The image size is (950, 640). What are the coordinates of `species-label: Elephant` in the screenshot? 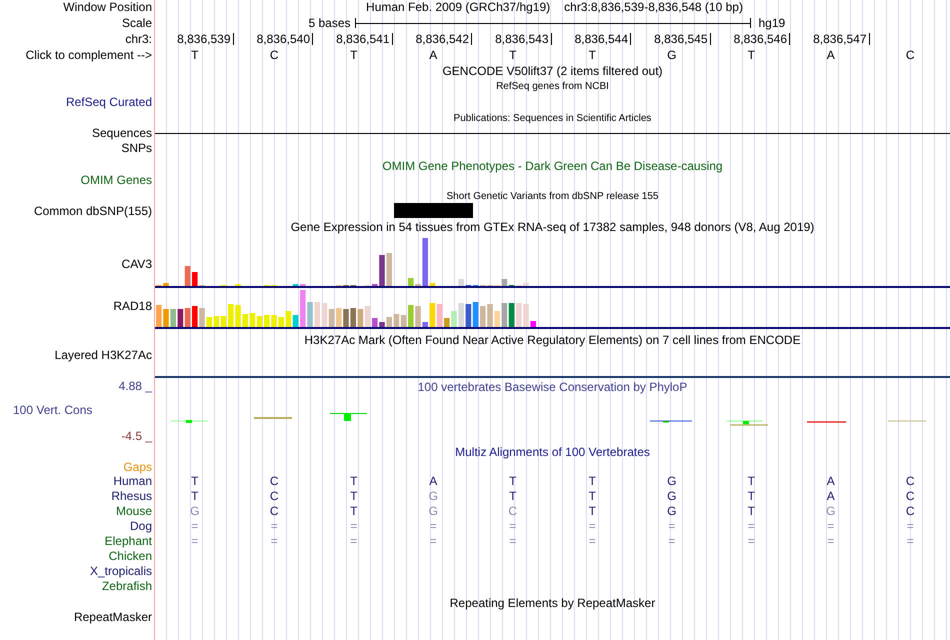 It's located at (128, 541).